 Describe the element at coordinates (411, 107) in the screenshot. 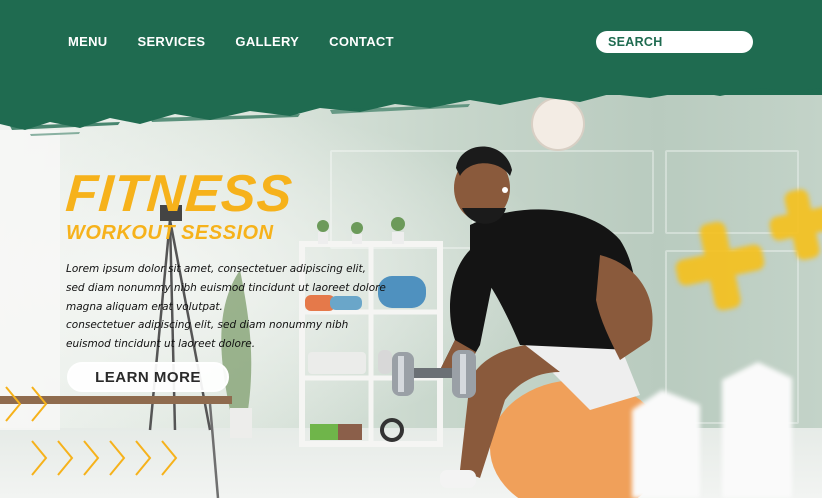

I see `brush-stroke-edge` at that location.